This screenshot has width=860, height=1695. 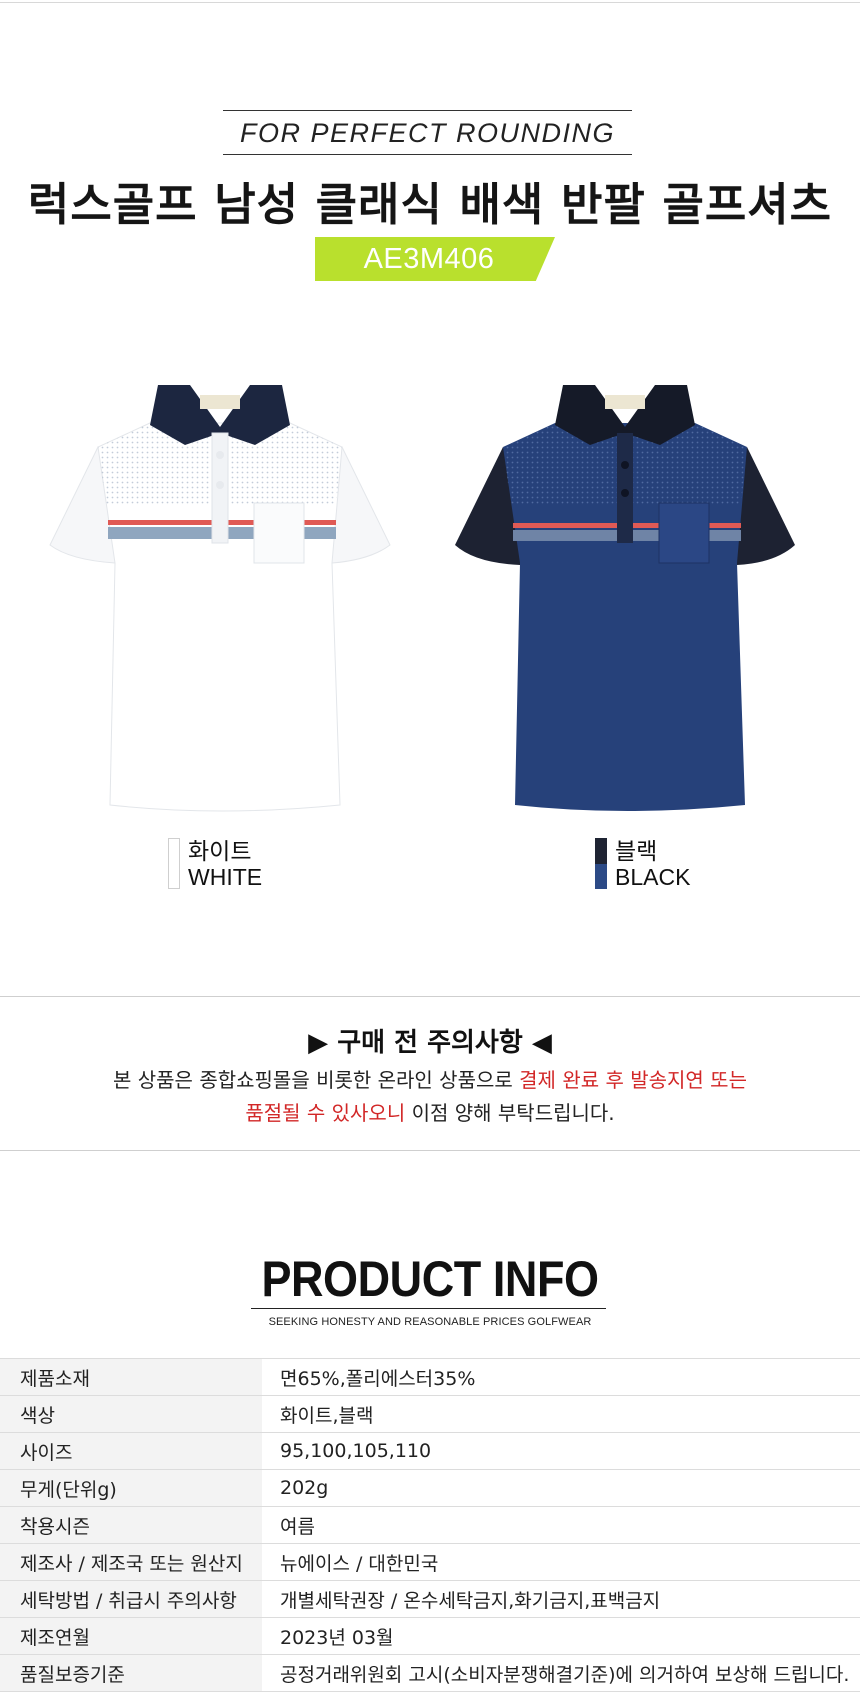 What do you see at coordinates (316, 1080) in the screenshot?
I see `notice-text: 본 상품은 종합쇼핑몰을 비롯한 온라인 상품으로` at bounding box center [316, 1080].